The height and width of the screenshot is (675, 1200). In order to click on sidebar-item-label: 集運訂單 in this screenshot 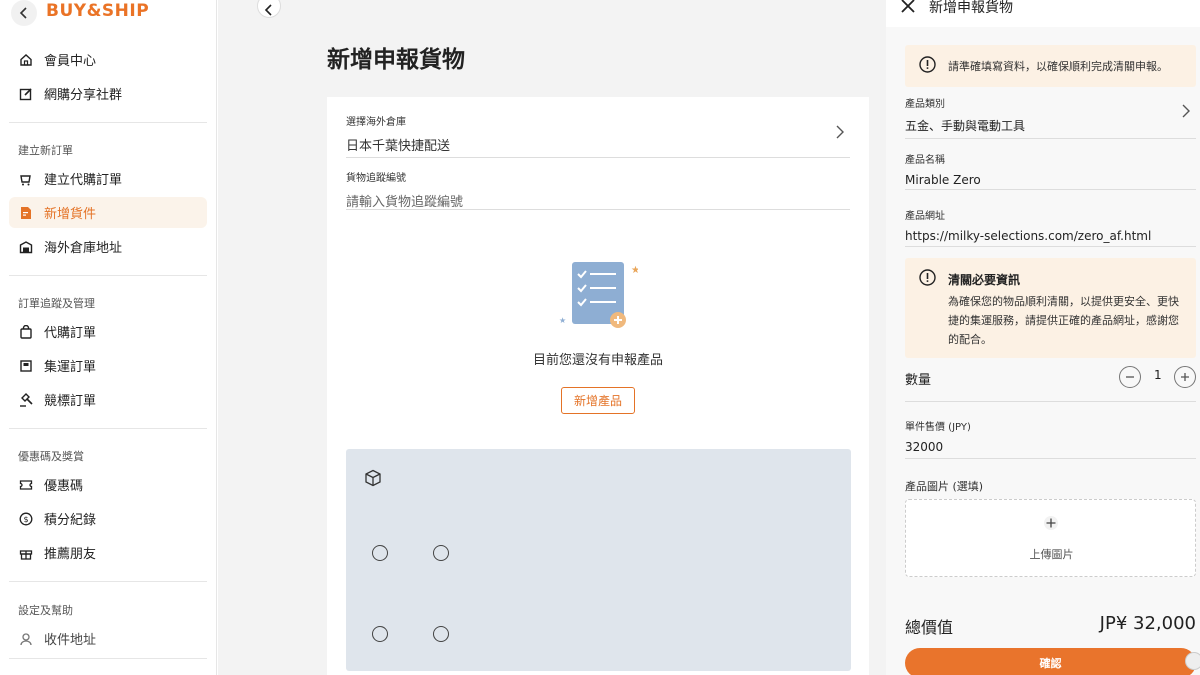, I will do `click(70, 367)`.